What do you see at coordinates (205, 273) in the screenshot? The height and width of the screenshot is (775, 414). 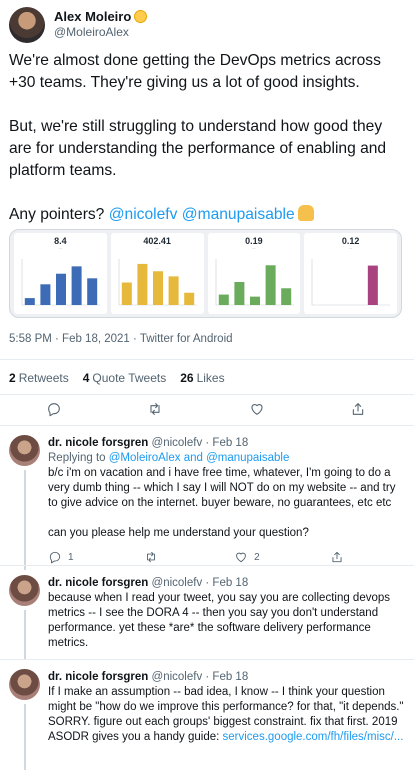 I see `tweet-image-dashboard: 8.4 — 402.41 — 0.19 — 0.12 —` at bounding box center [205, 273].